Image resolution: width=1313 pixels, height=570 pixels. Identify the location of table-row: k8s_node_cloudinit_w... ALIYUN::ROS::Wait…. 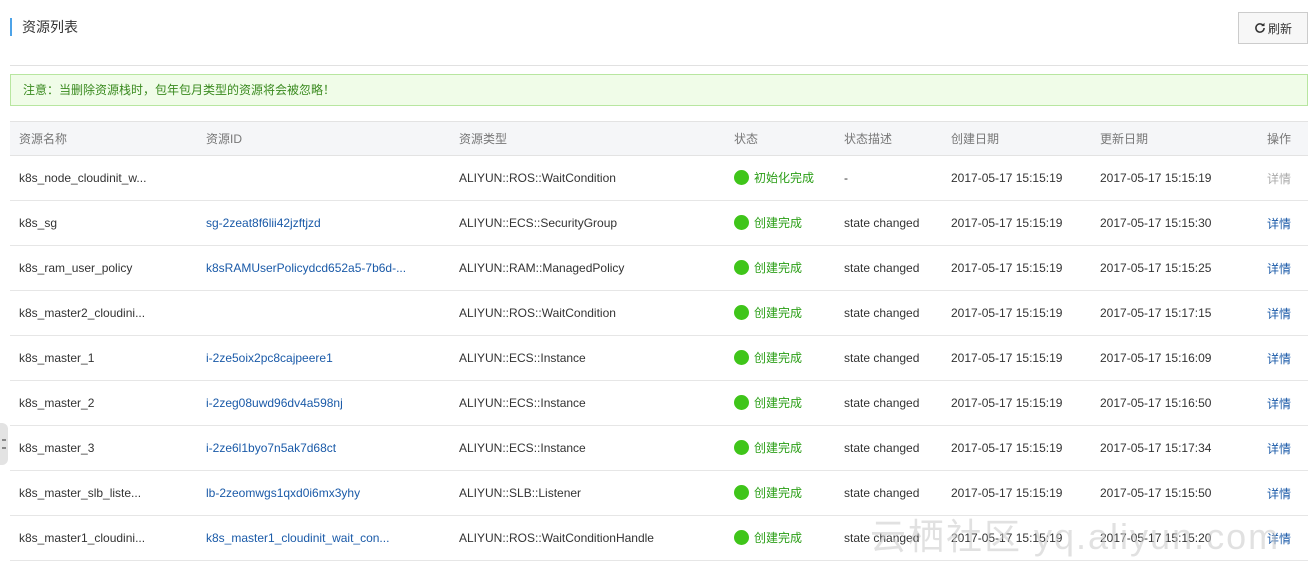
(659, 178).